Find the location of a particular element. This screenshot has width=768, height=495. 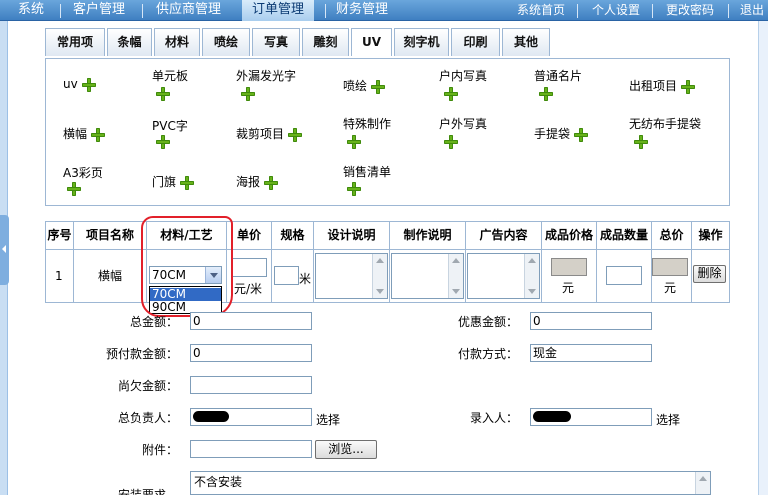

discount-input: 0 is located at coordinates (591, 321).